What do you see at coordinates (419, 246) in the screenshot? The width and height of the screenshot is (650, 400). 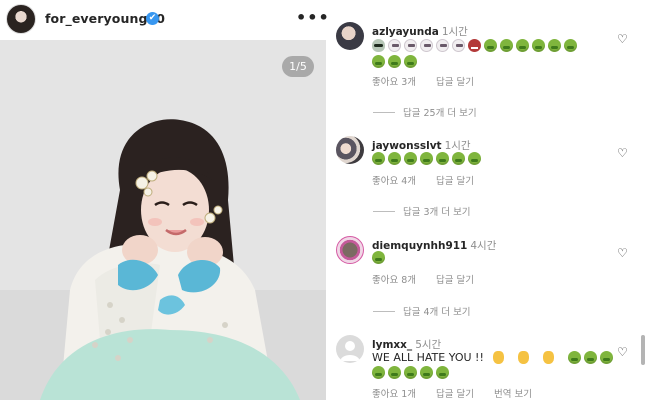 I see `commenter-username: diemquynhh911` at bounding box center [419, 246].